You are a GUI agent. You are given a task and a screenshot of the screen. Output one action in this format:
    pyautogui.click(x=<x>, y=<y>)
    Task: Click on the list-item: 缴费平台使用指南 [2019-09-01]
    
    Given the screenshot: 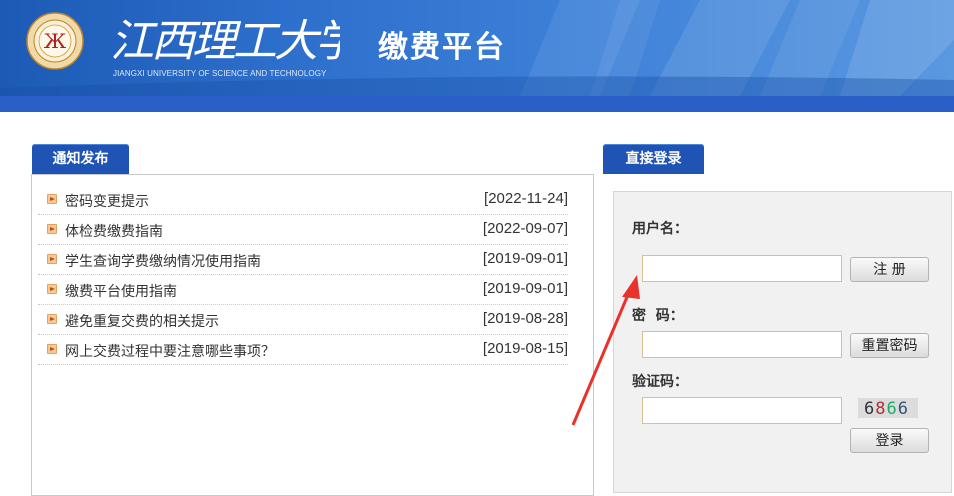 What is the action you would take?
    pyautogui.click(x=303, y=290)
    